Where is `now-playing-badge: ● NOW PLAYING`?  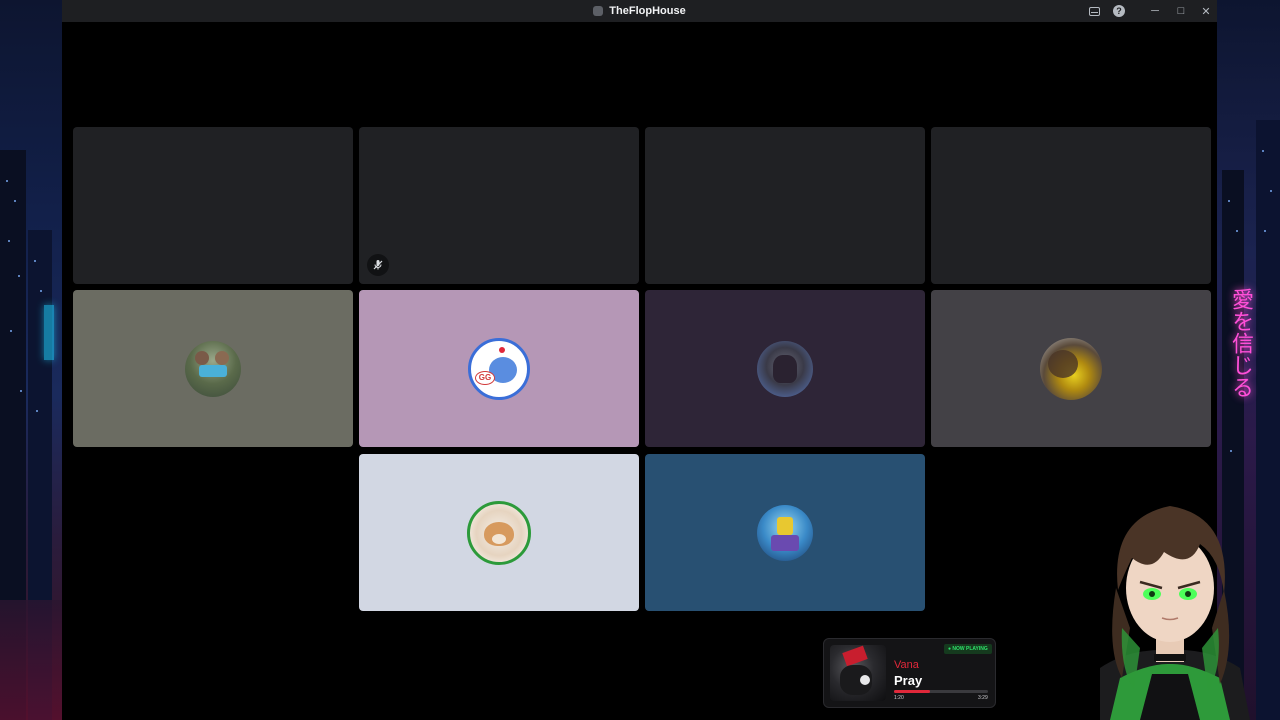
now-playing-badge: ● NOW PLAYING is located at coordinates (968, 649).